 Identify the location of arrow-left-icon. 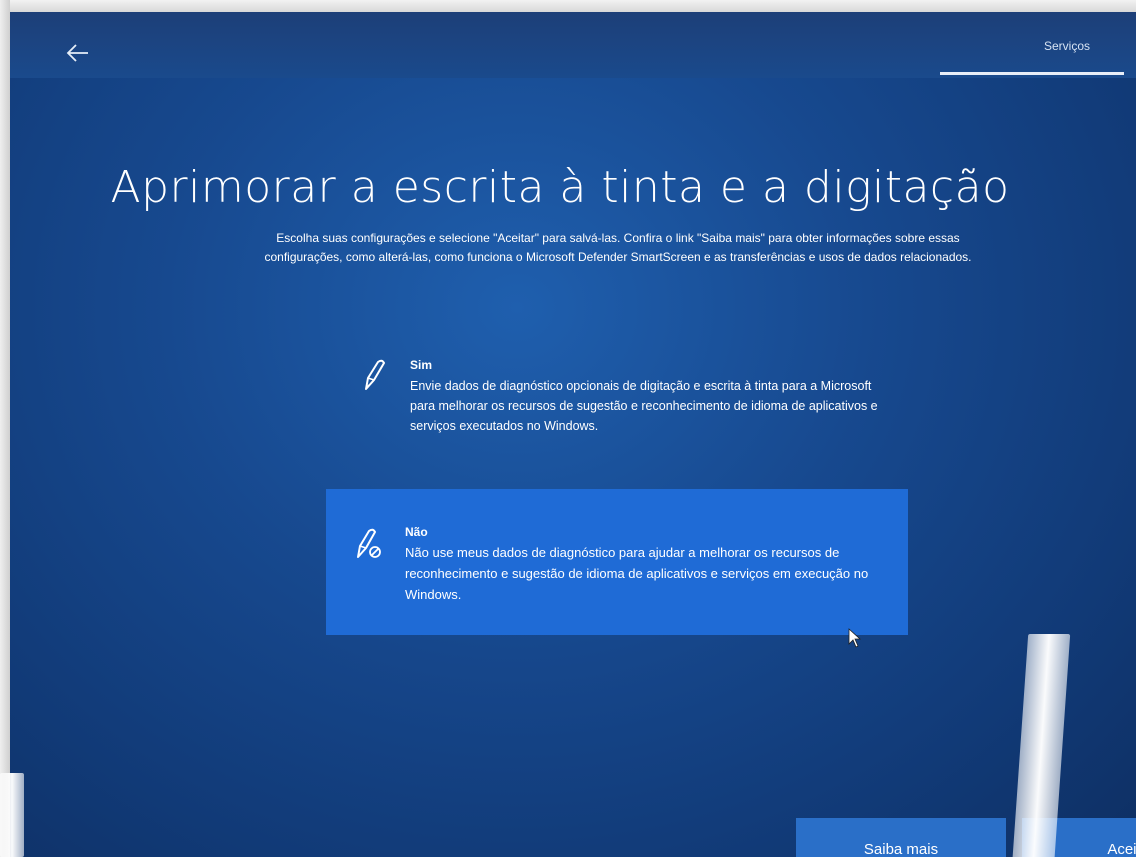
(77, 53).